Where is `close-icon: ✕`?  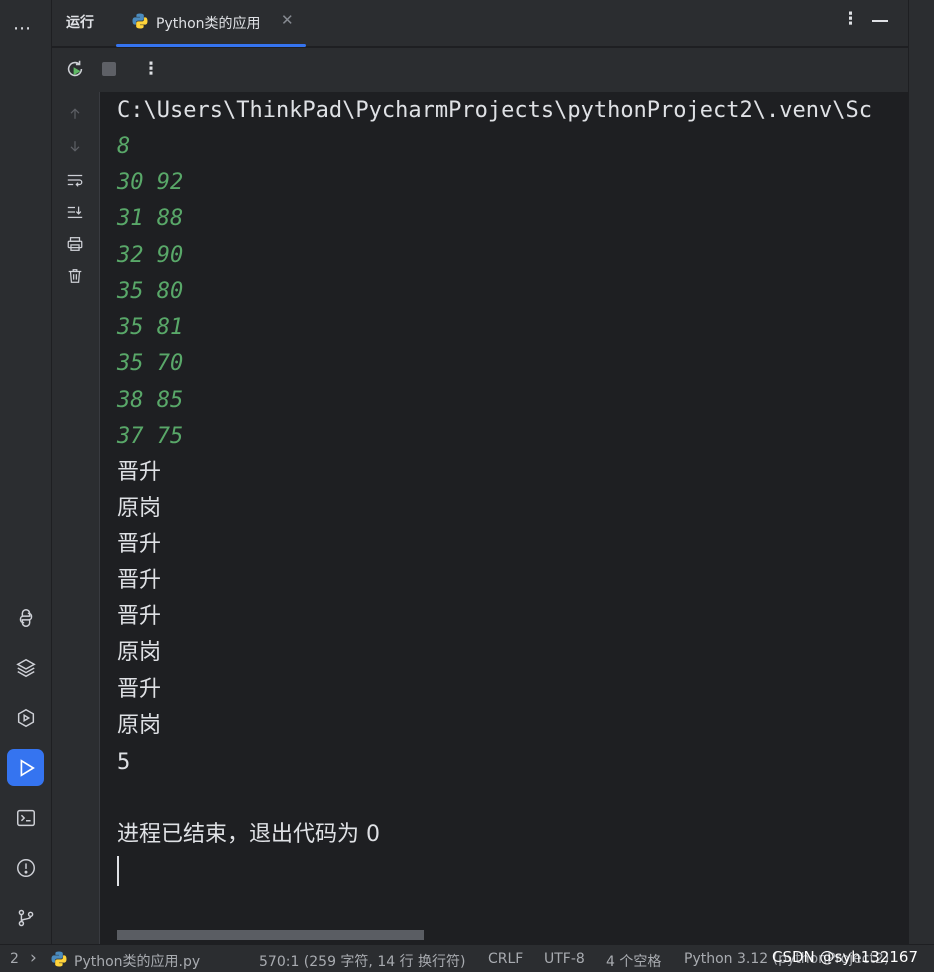
close-icon: ✕ is located at coordinates (287, 20).